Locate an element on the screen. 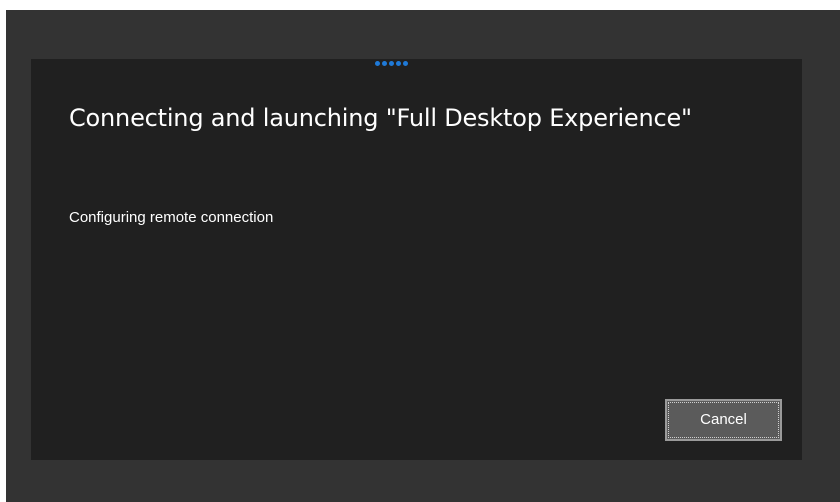 This screenshot has height=502, width=840. progress-indicator is located at coordinates (391, 64).